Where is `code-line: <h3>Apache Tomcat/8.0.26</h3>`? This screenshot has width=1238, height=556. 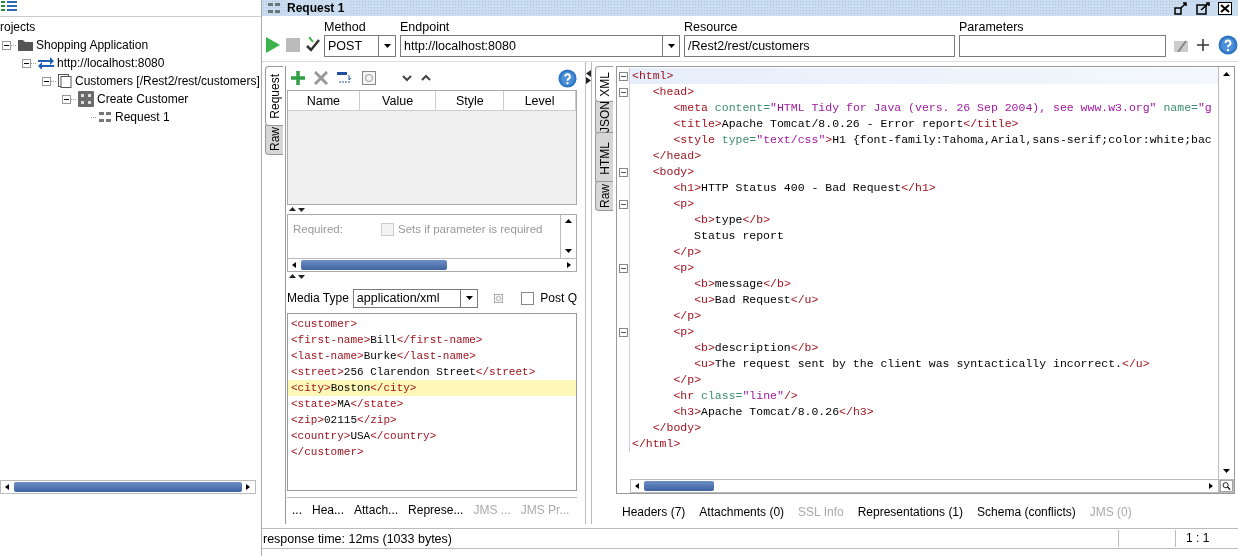 code-line: <h3>Apache Tomcat/8.0.26</h3> is located at coordinates (773, 412).